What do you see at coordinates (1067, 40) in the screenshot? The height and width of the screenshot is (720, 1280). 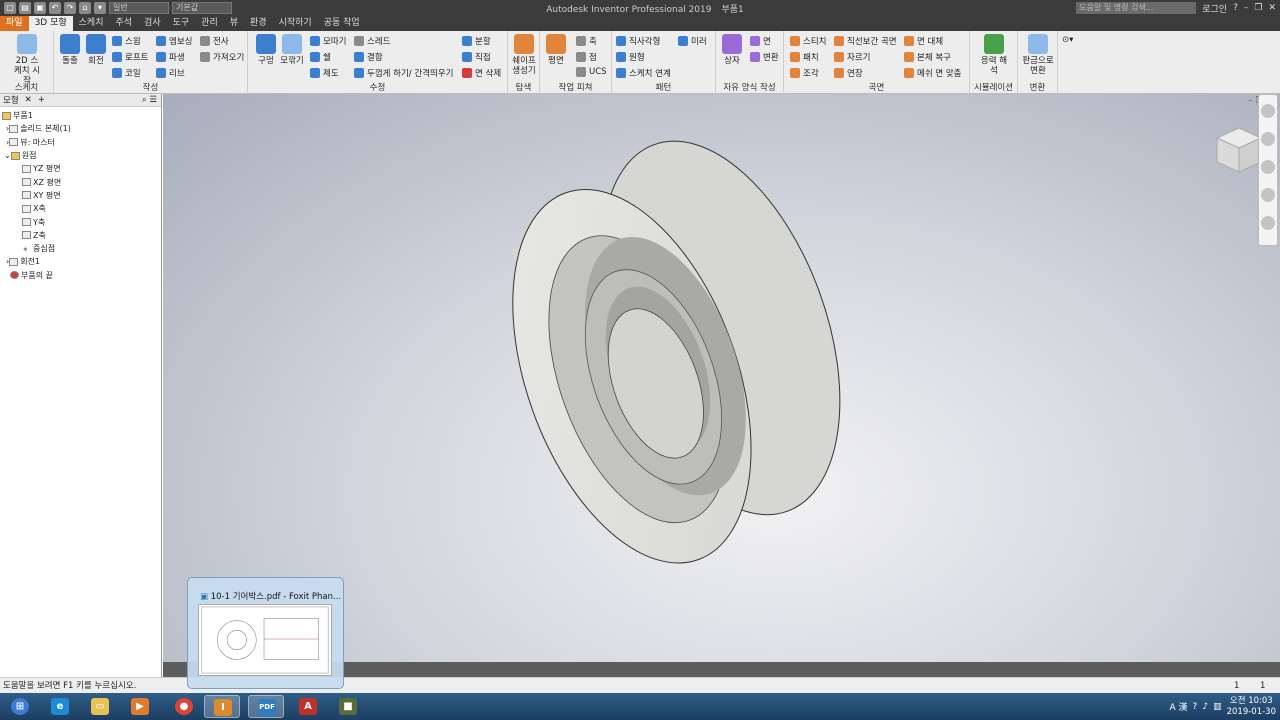 I see `ribbon-options-button: ⊙▾` at bounding box center [1067, 40].